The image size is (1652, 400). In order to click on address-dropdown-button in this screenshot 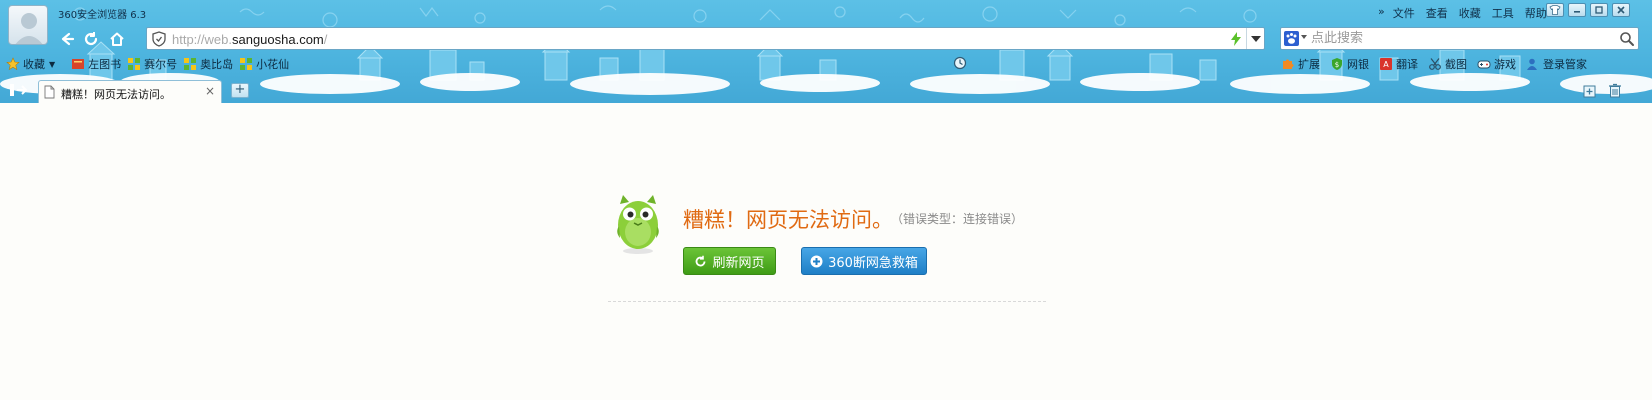, I will do `click(1255, 38)`.